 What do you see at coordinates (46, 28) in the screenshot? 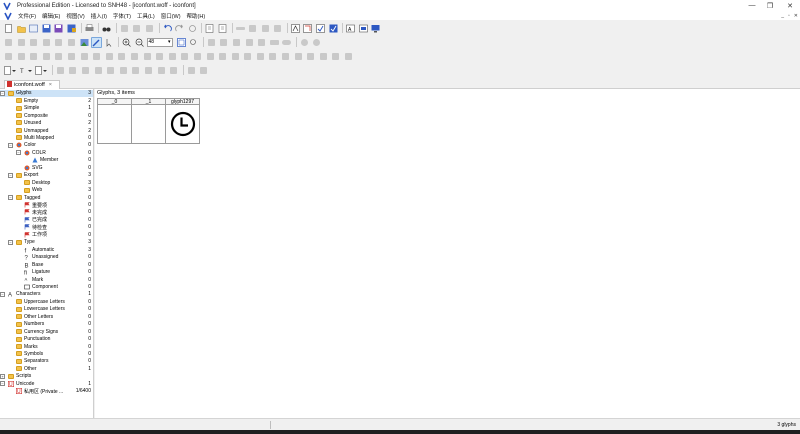
I see `save-icon` at bounding box center [46, 28].